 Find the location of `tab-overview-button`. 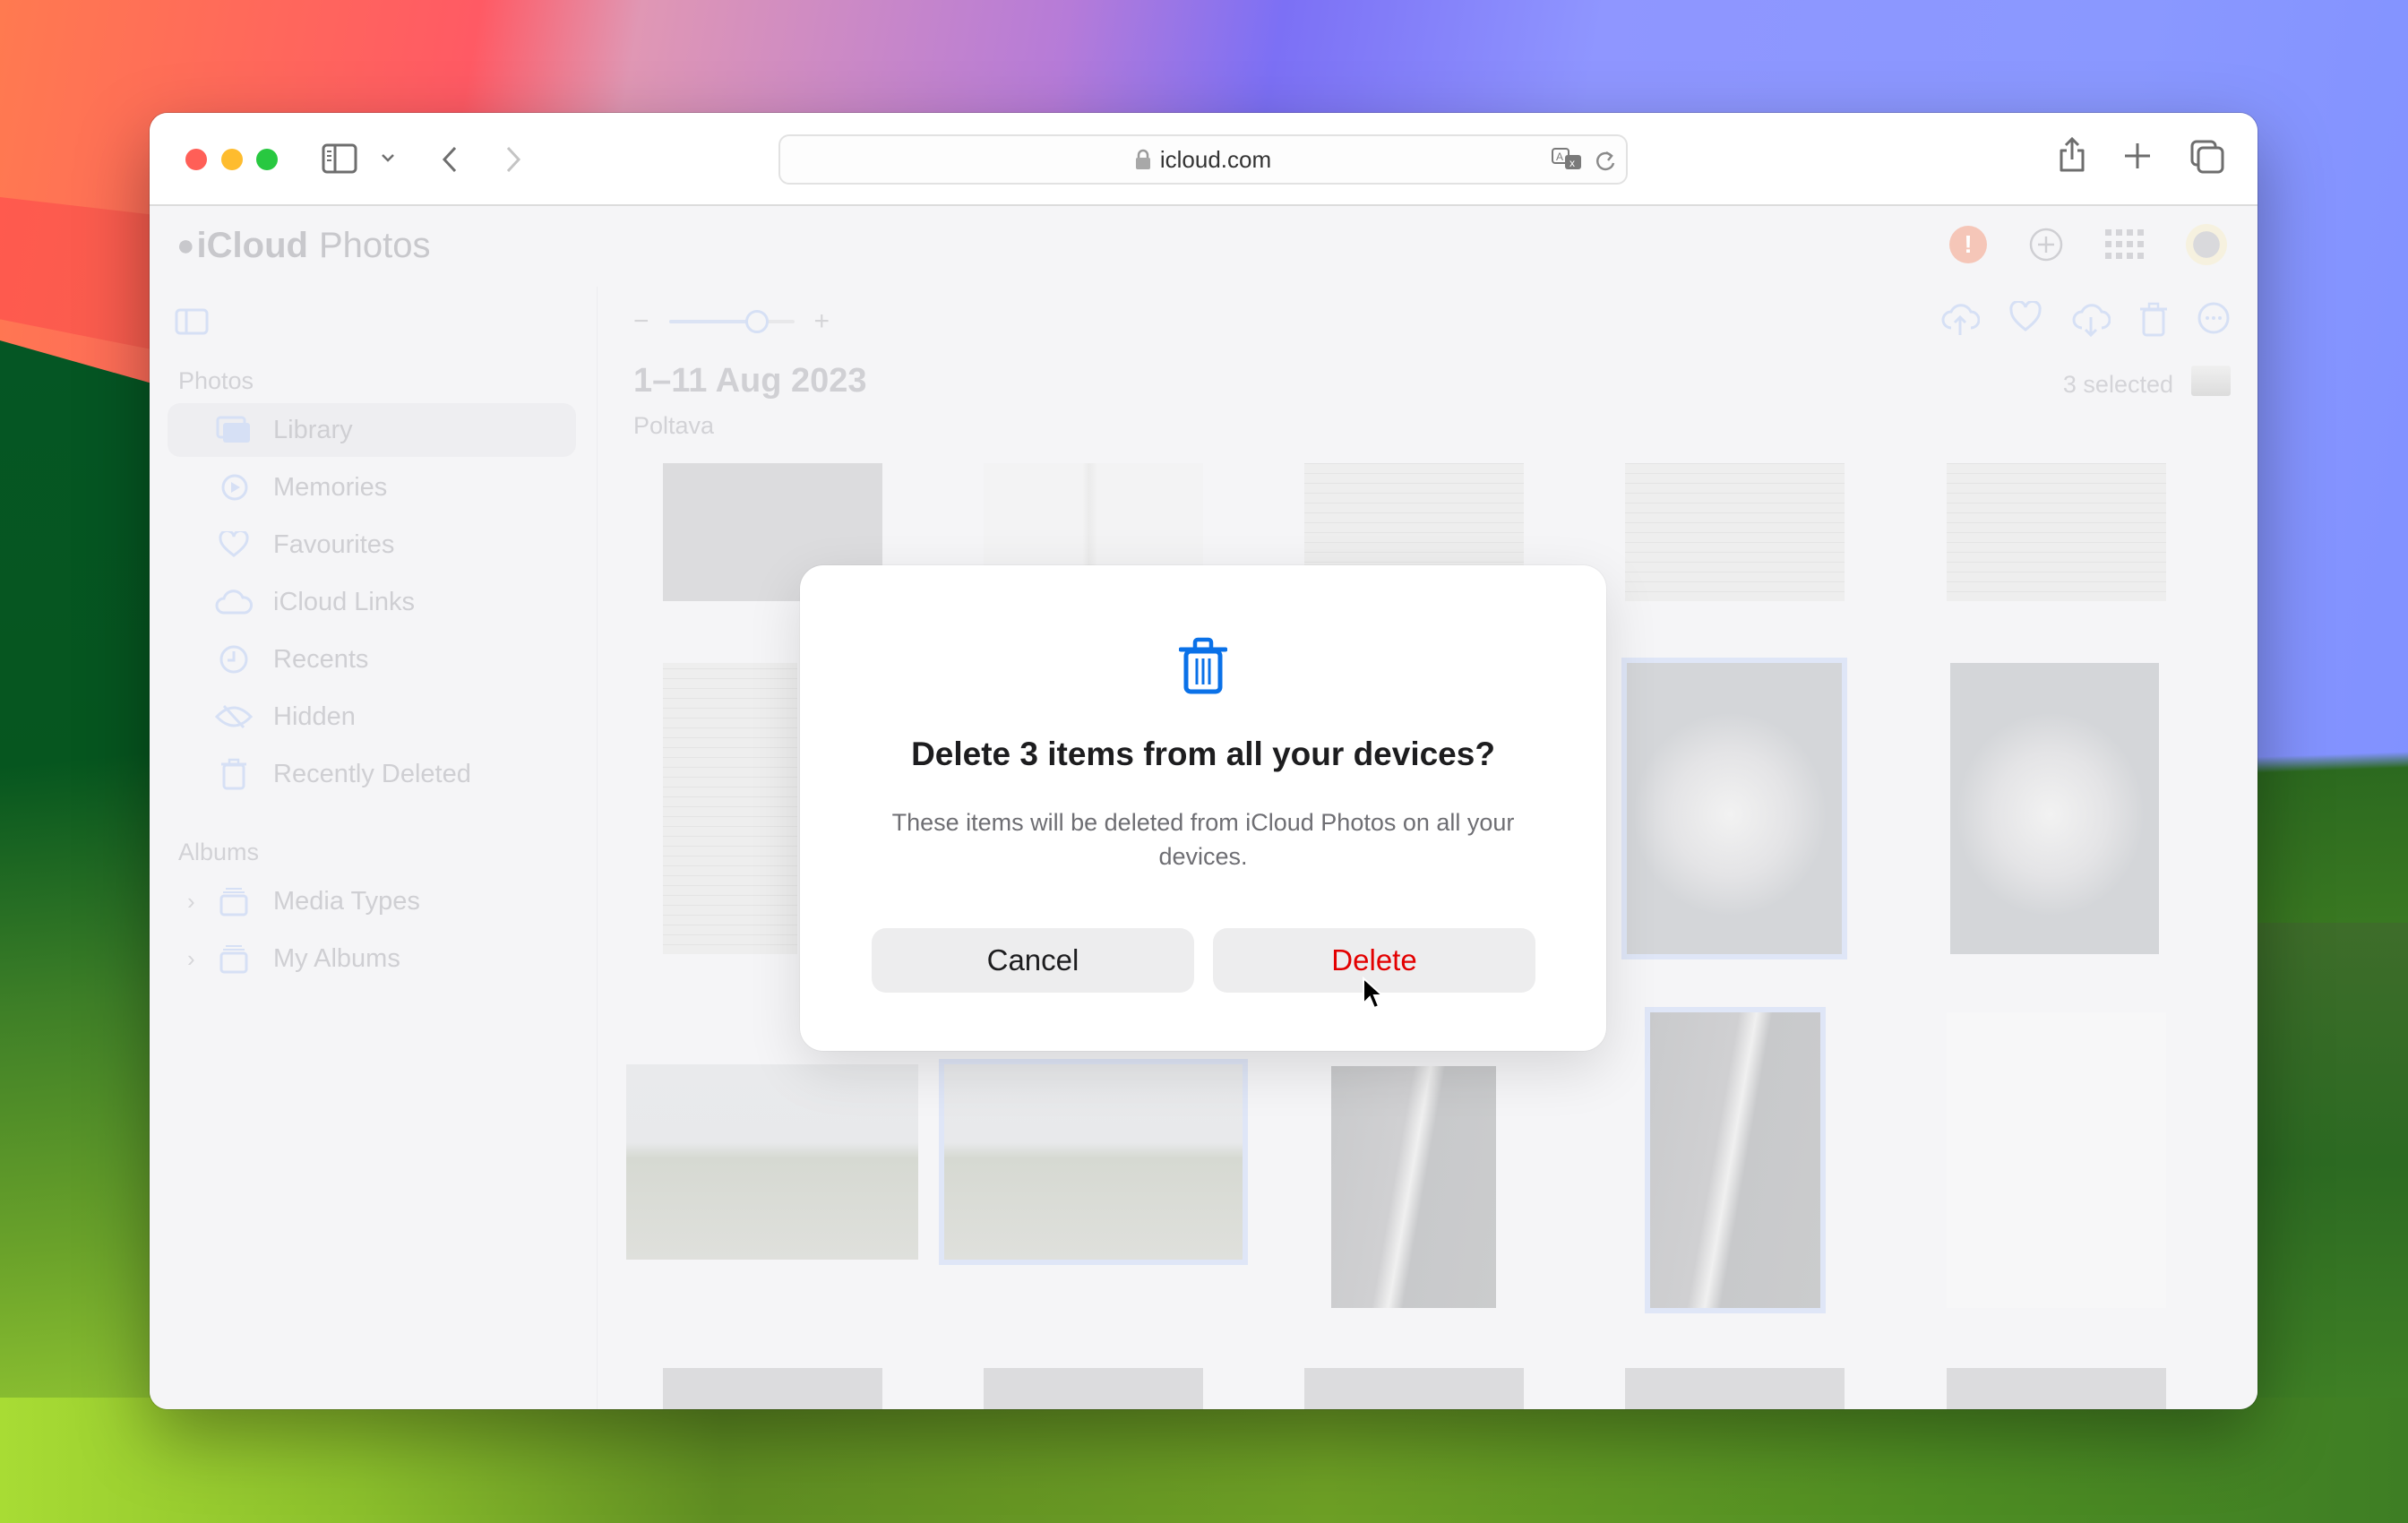

tab-overview-button is located at coordinates (2207, 157).